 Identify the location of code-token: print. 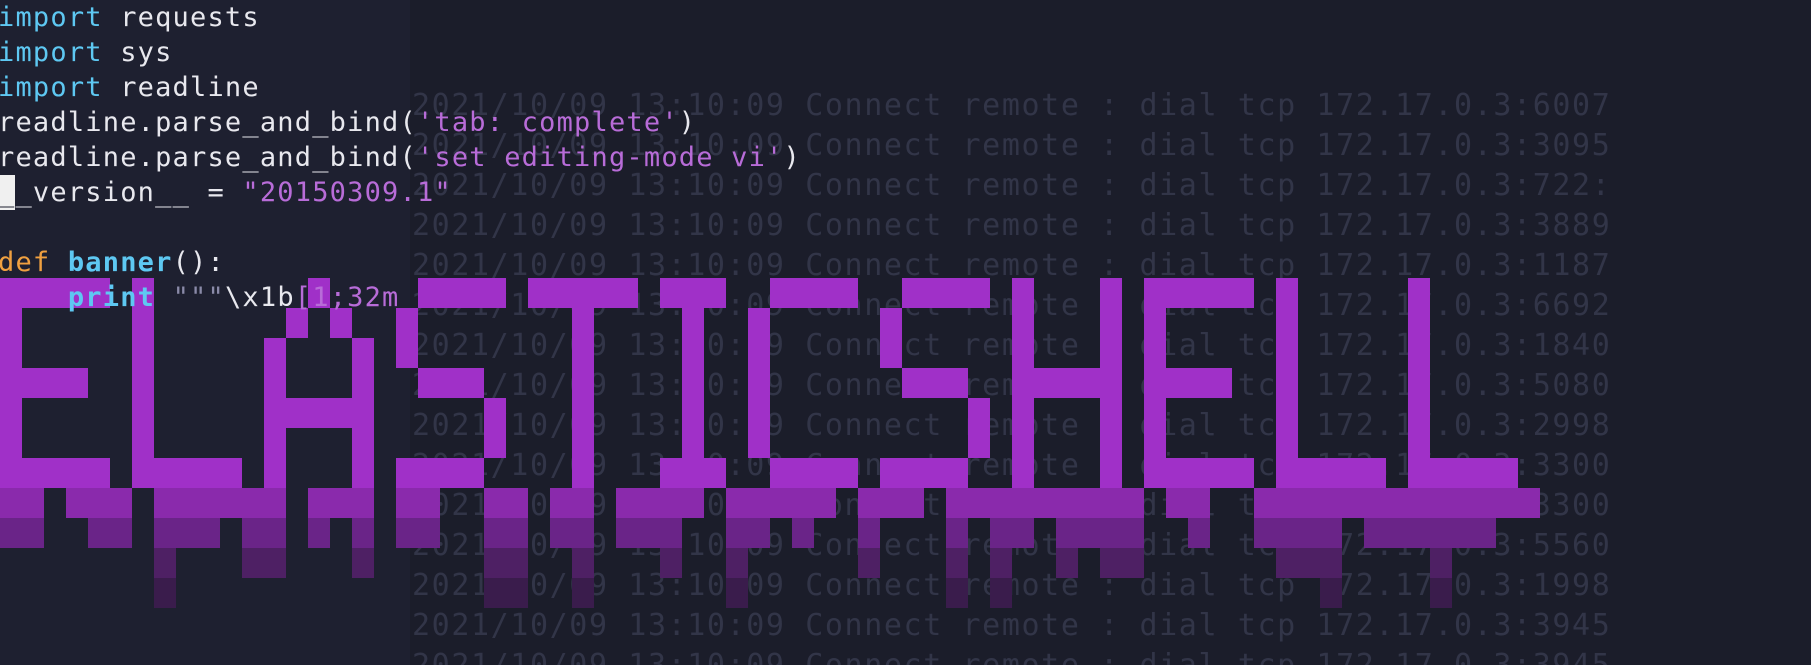
(111, 297).